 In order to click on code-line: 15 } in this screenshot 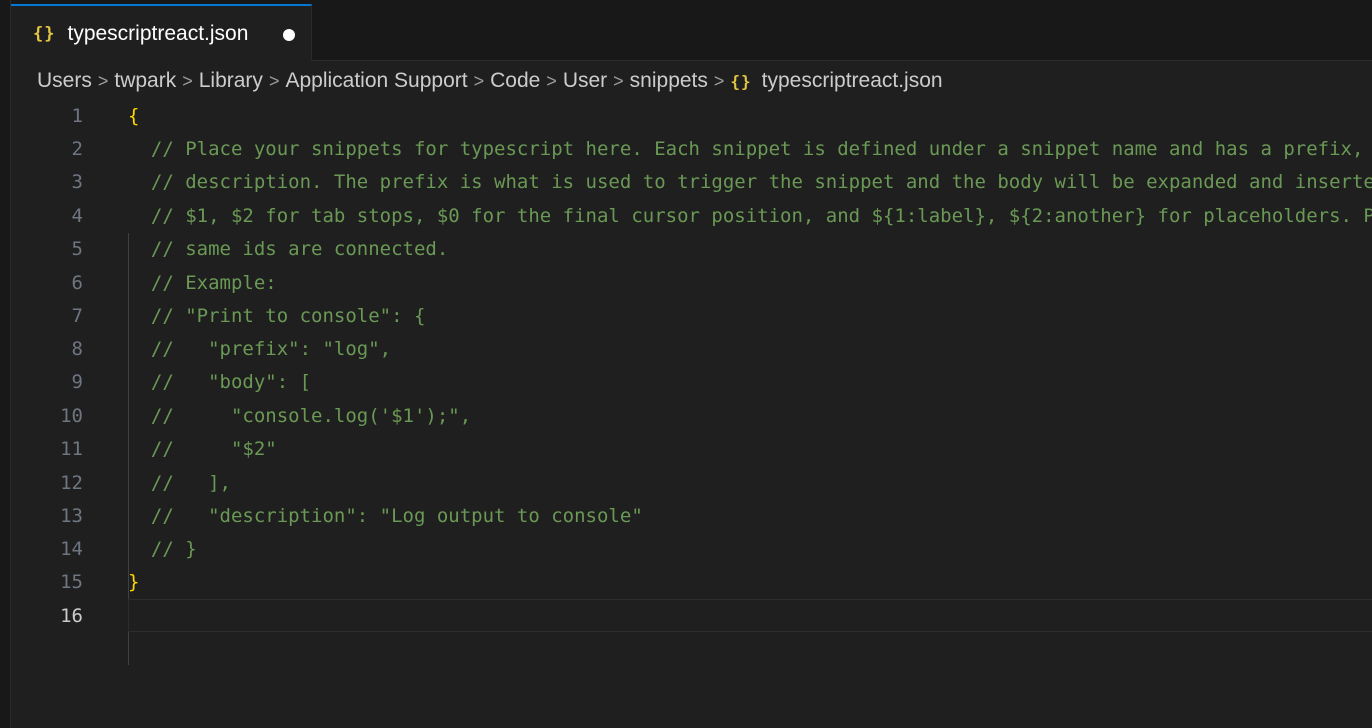, I will do `click(691, 582)`.